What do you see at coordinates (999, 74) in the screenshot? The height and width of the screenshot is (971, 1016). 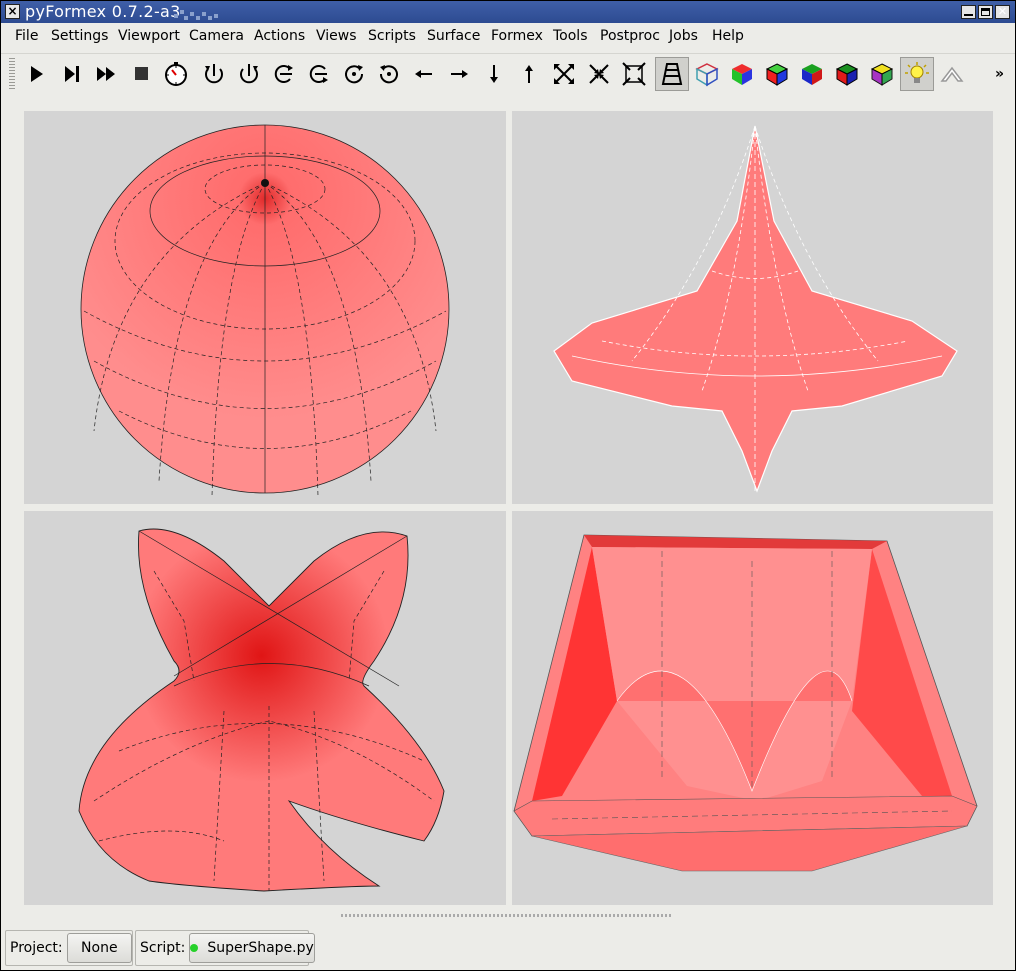 I see `toolbar-extension-button: »` at bounding box center [999, 74].